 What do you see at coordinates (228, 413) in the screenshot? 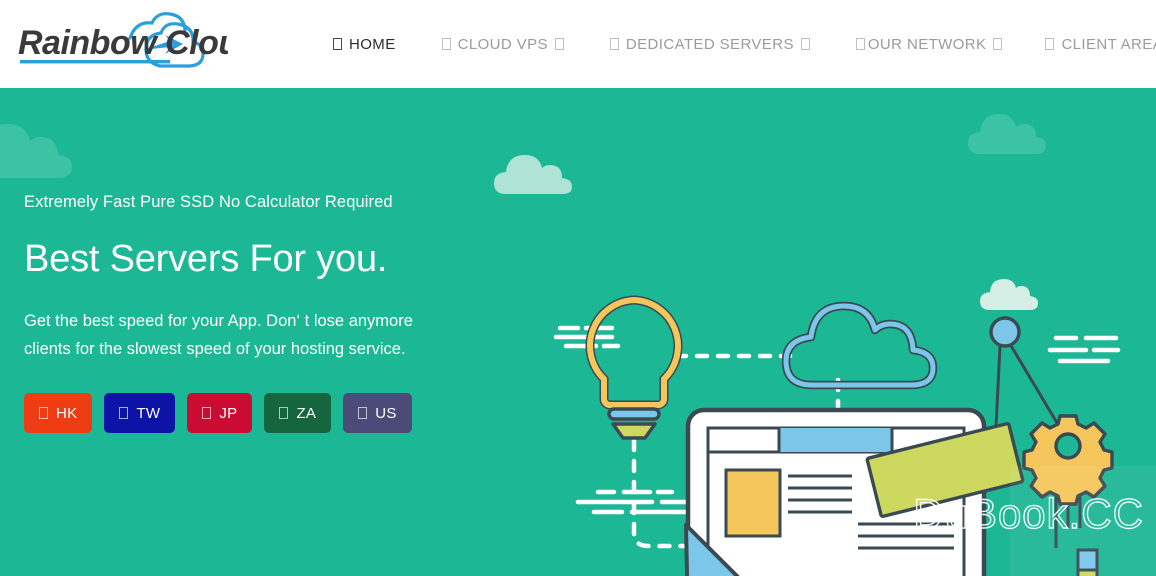
I see `region-button-label: JP` at bounding box center [228, 413].